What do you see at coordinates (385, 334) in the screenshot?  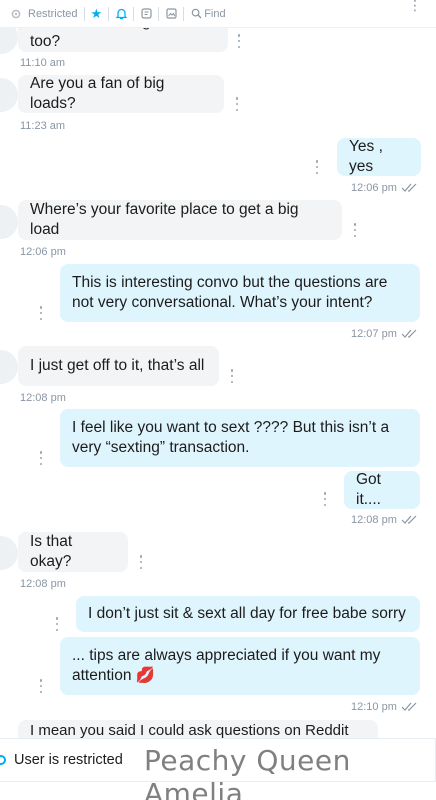 I see `message-time: 12:07 pm` at bounding box center [385, 334].